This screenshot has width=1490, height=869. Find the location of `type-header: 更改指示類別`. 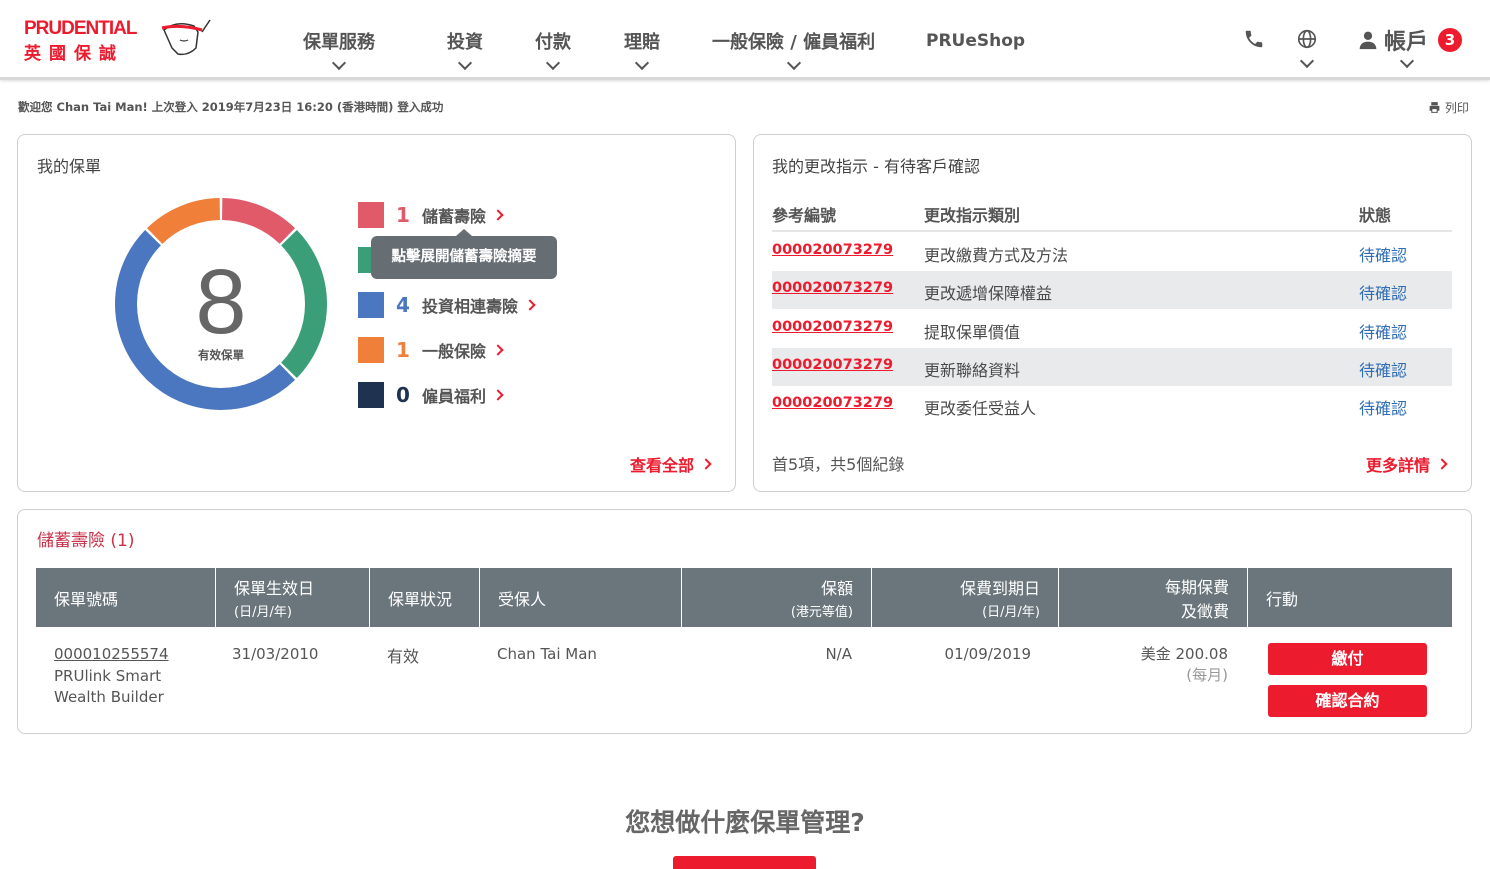

type-header: 更改指示類別 is located at coordinates (972, 215).